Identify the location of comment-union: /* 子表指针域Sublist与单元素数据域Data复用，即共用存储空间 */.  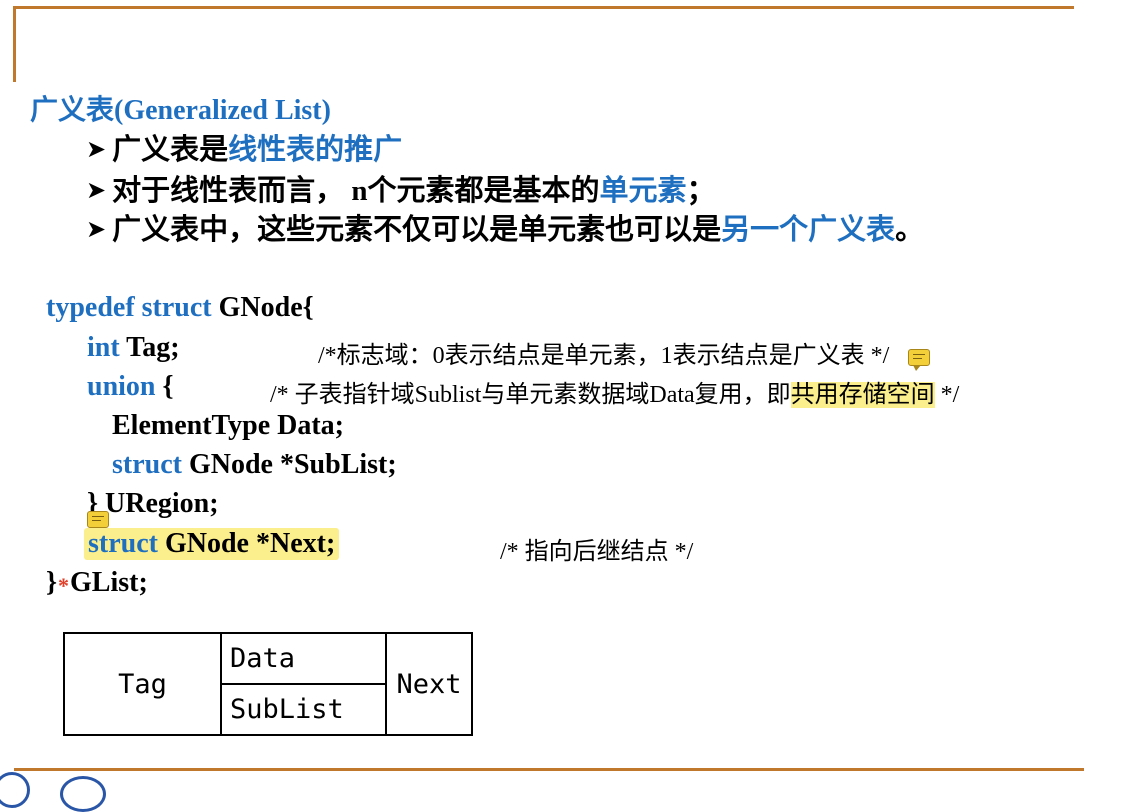
(614, 391).